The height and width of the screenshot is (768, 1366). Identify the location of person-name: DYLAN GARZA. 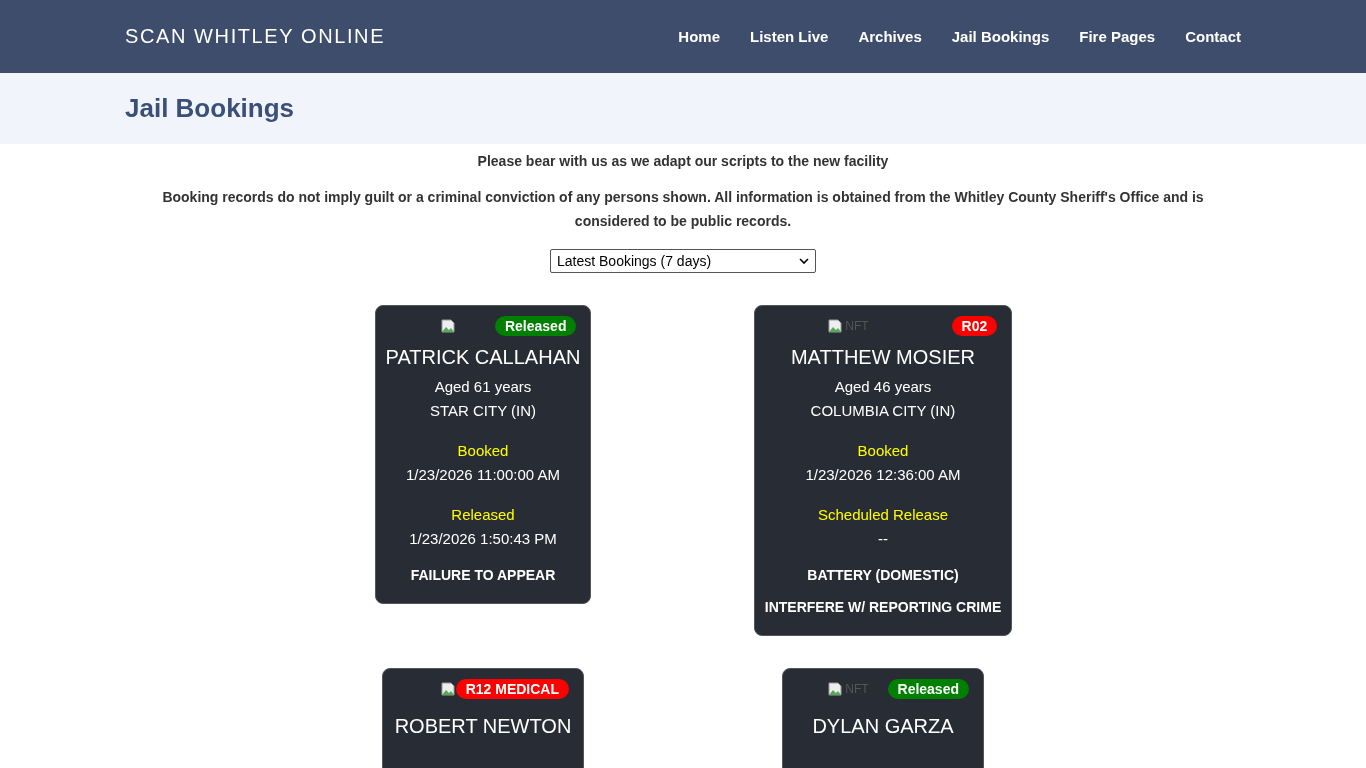
(883, 726).